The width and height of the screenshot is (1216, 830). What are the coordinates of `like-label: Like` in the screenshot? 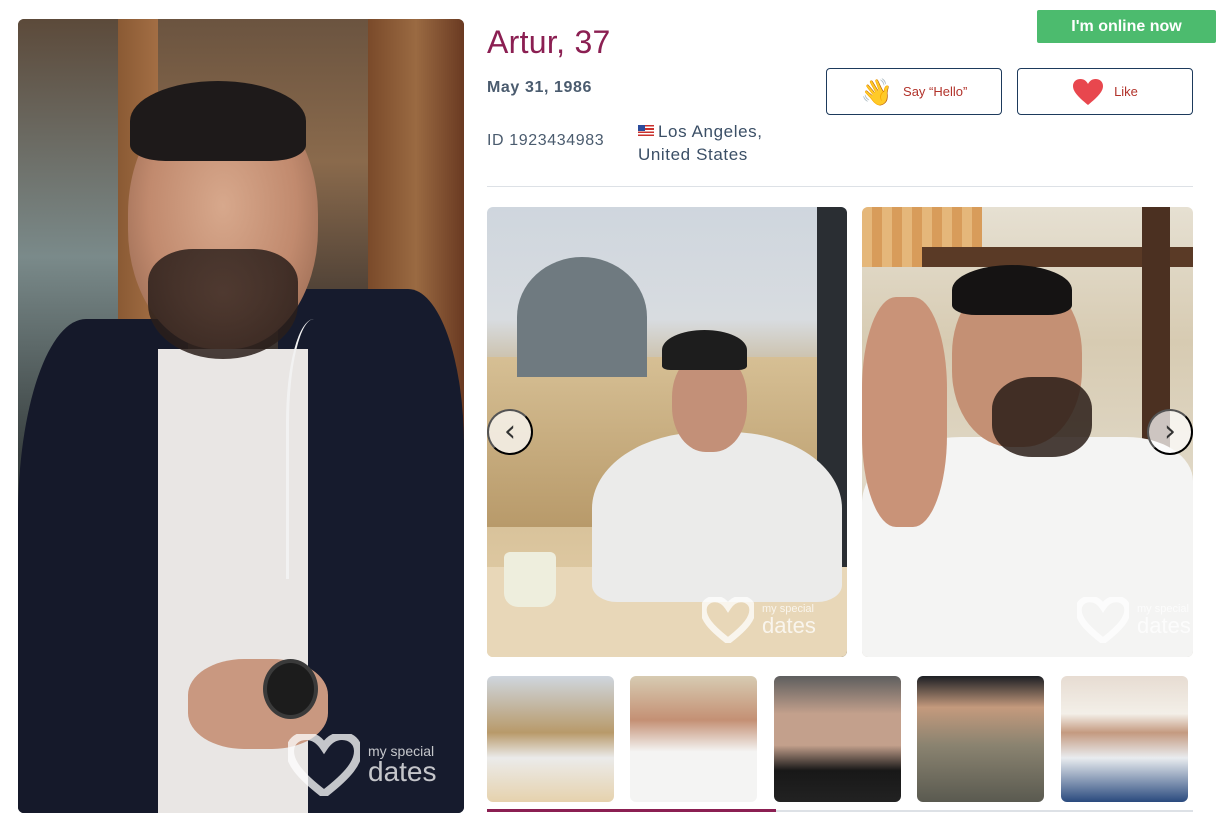 It's located at (1126, 91).